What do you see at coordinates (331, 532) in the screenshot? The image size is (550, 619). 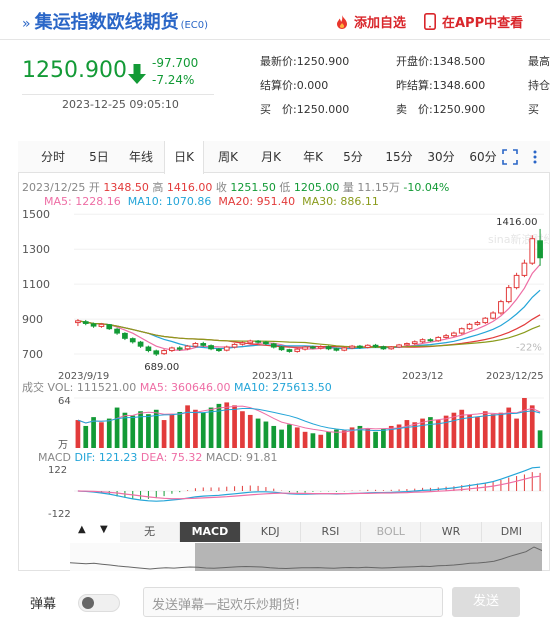 I see `indicator-tab: RSI` at bounding box center [331, 532].